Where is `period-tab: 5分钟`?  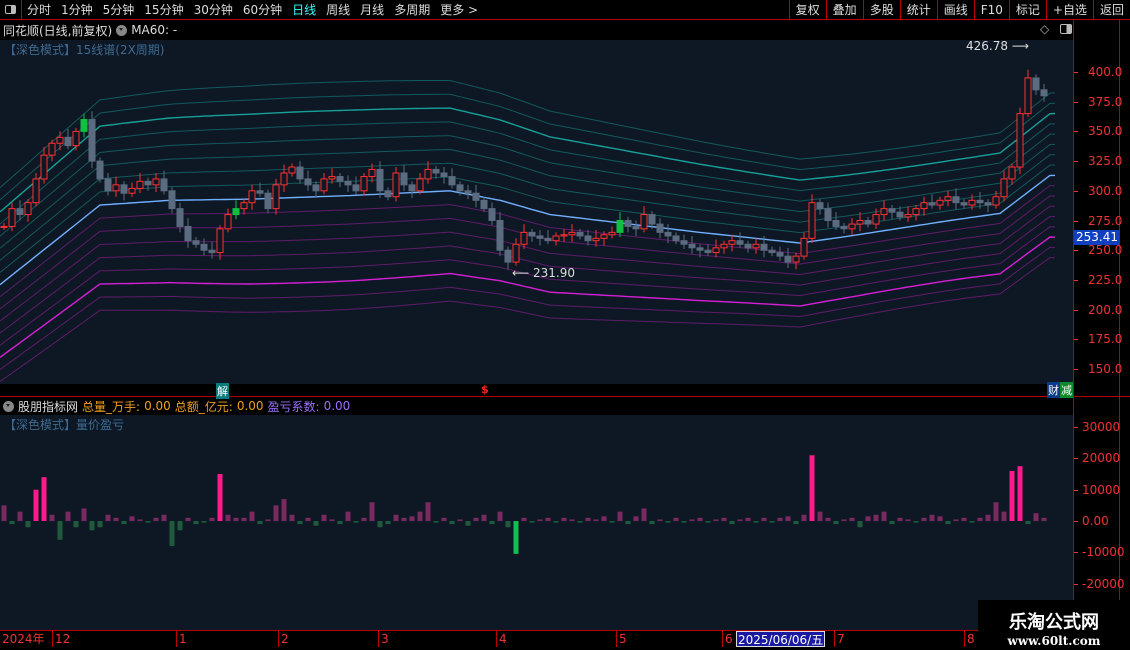
period-tab: 5分钟 is located at coordinates (119, 9).